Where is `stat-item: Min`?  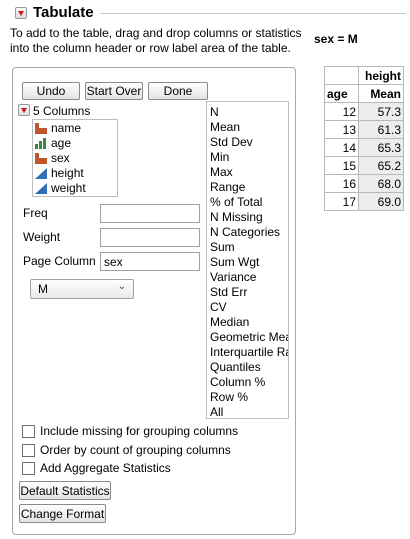
stat-item: Min is located at coordinates (219, 157).